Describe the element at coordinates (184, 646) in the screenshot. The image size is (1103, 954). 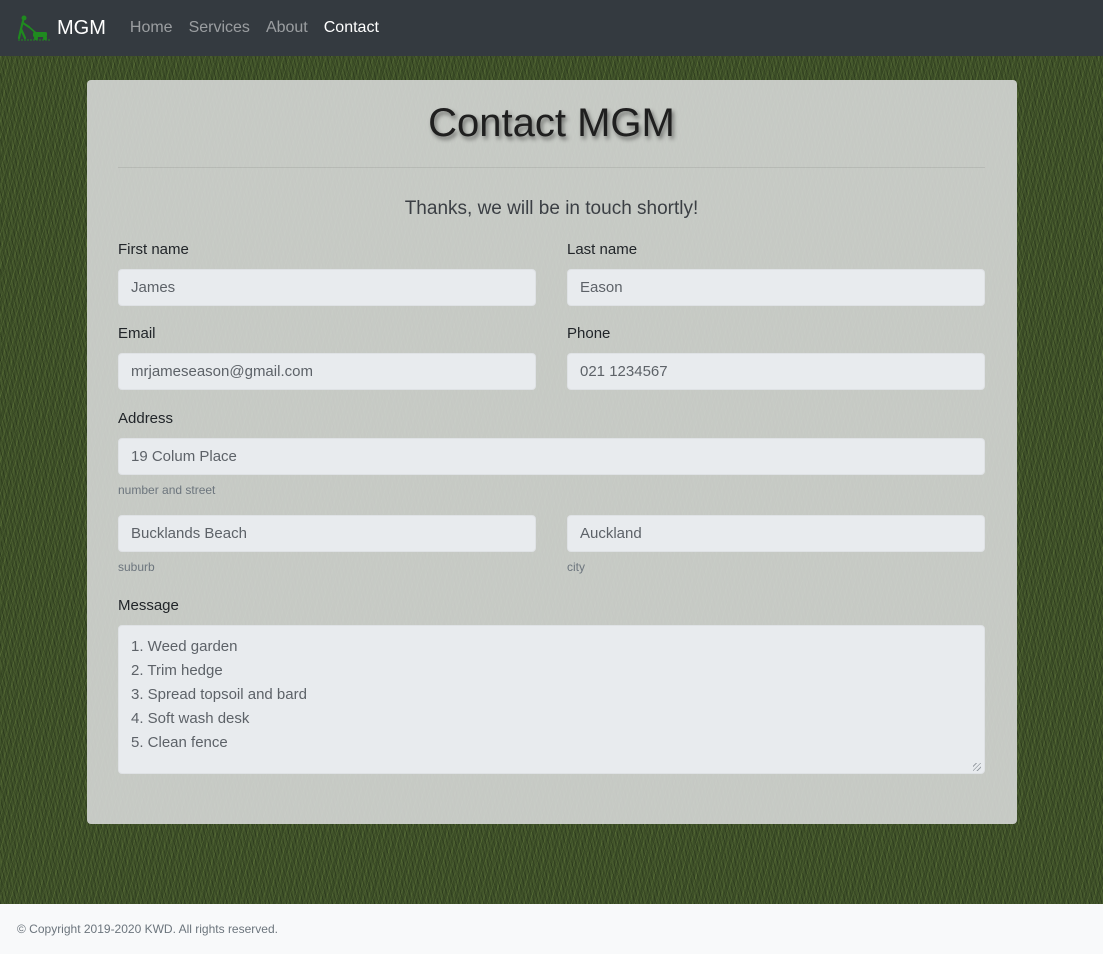
I see `message-line: 1. Weed garden` at that location.